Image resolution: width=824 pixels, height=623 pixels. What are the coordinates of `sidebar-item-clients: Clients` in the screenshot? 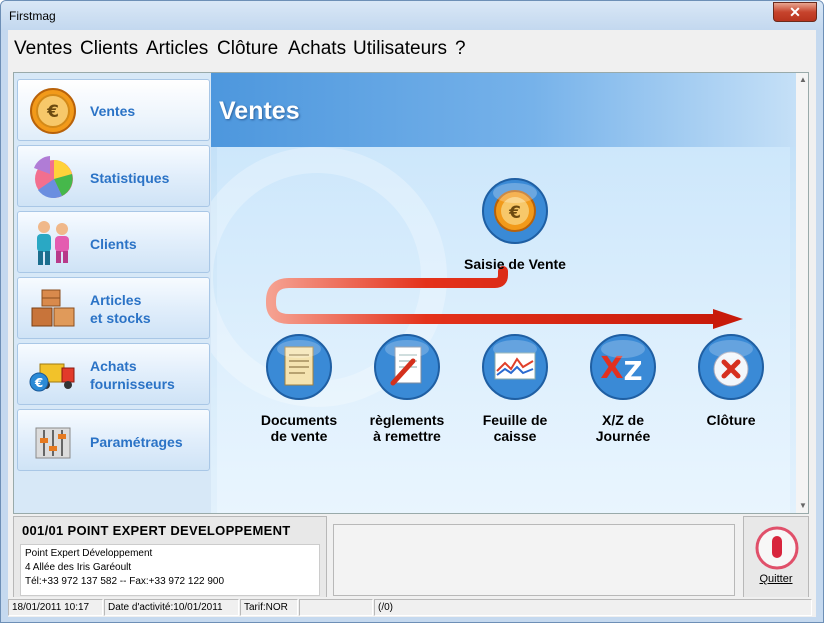 It's located at (113, 242).